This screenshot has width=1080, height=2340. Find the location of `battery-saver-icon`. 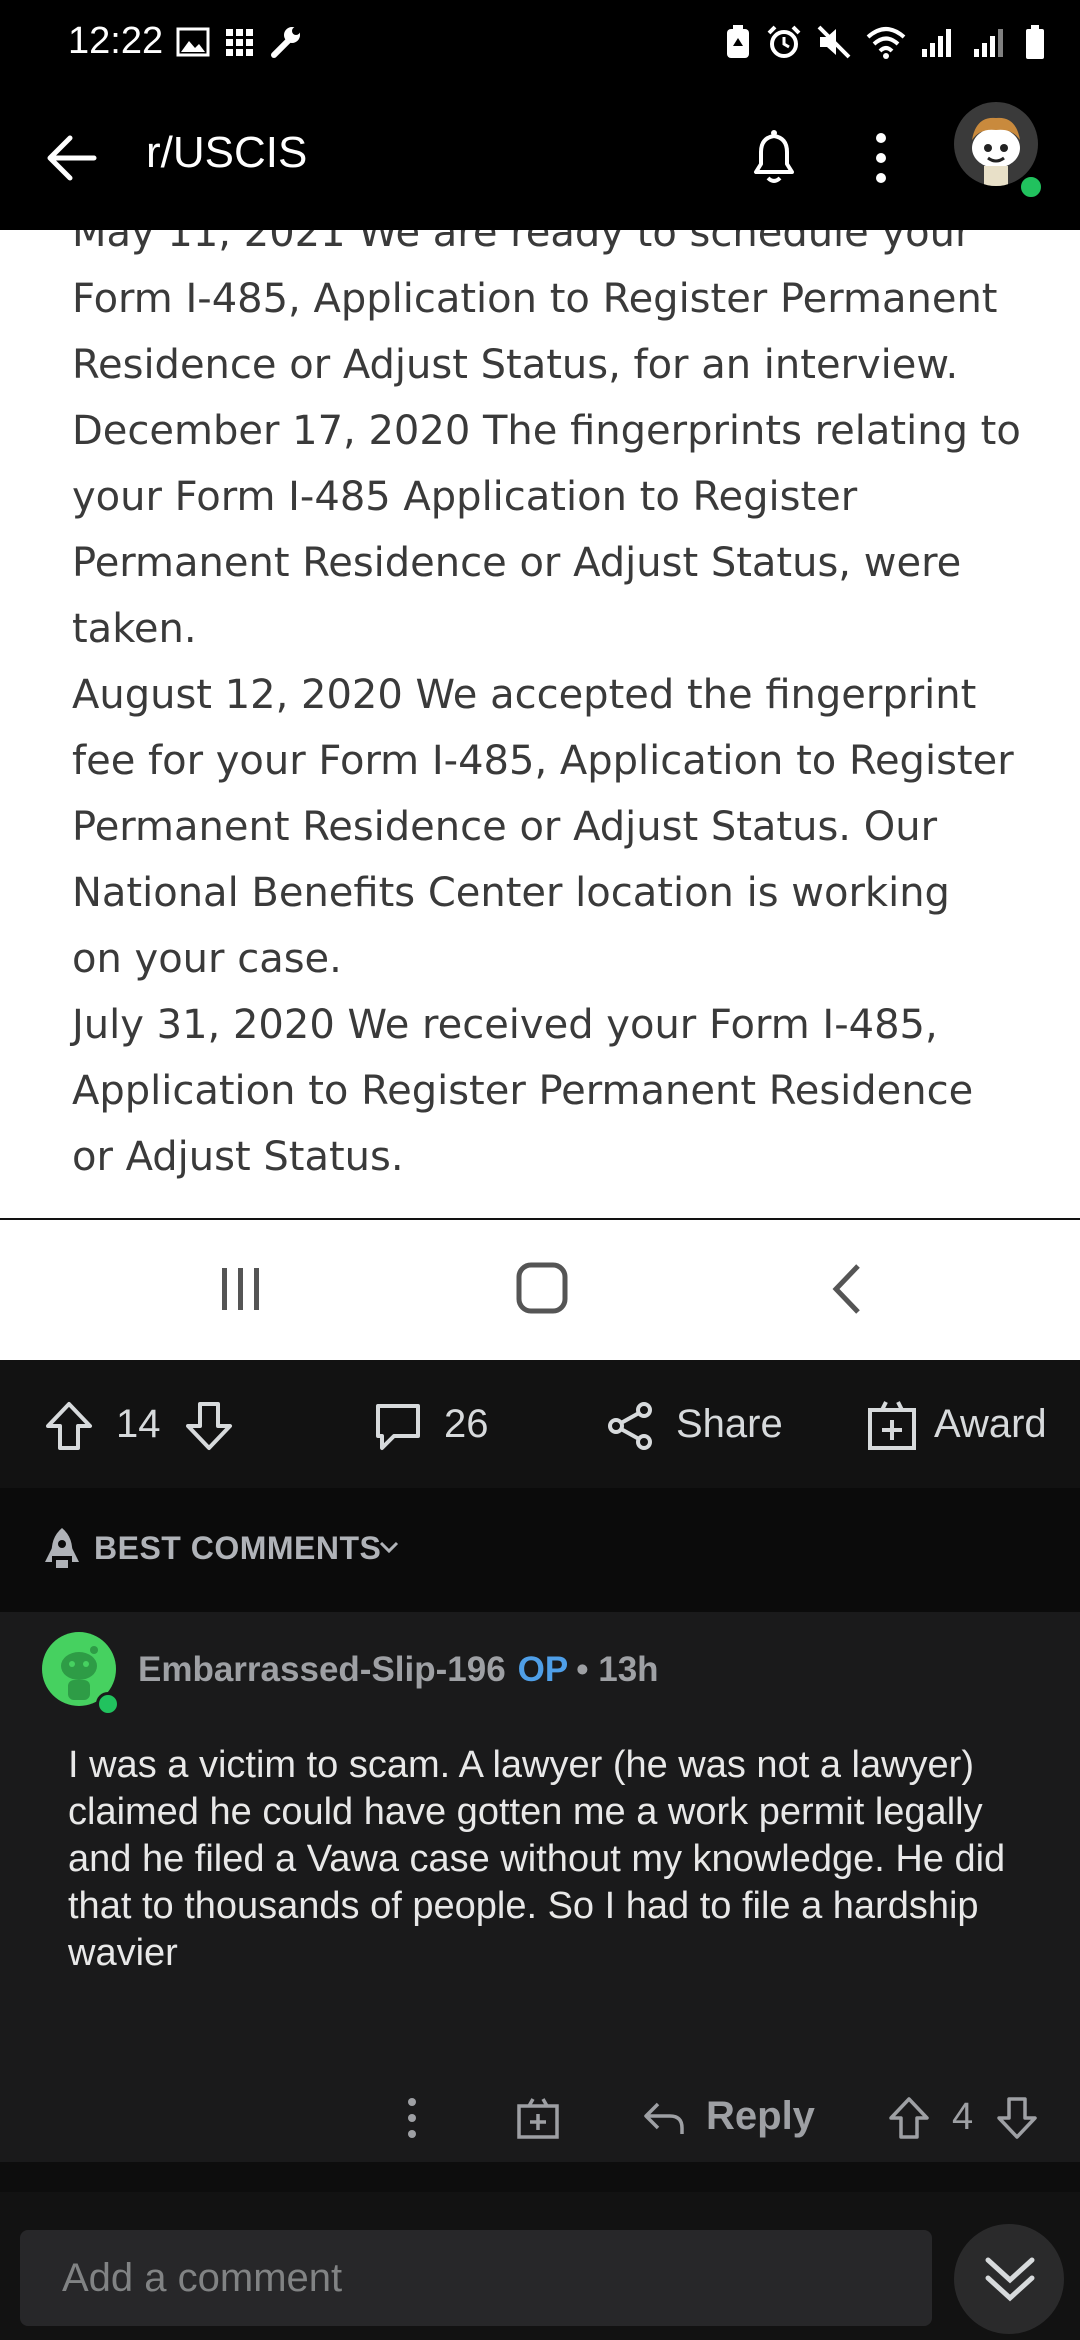

battery-saver-icon is located at coordinates (738, 41).